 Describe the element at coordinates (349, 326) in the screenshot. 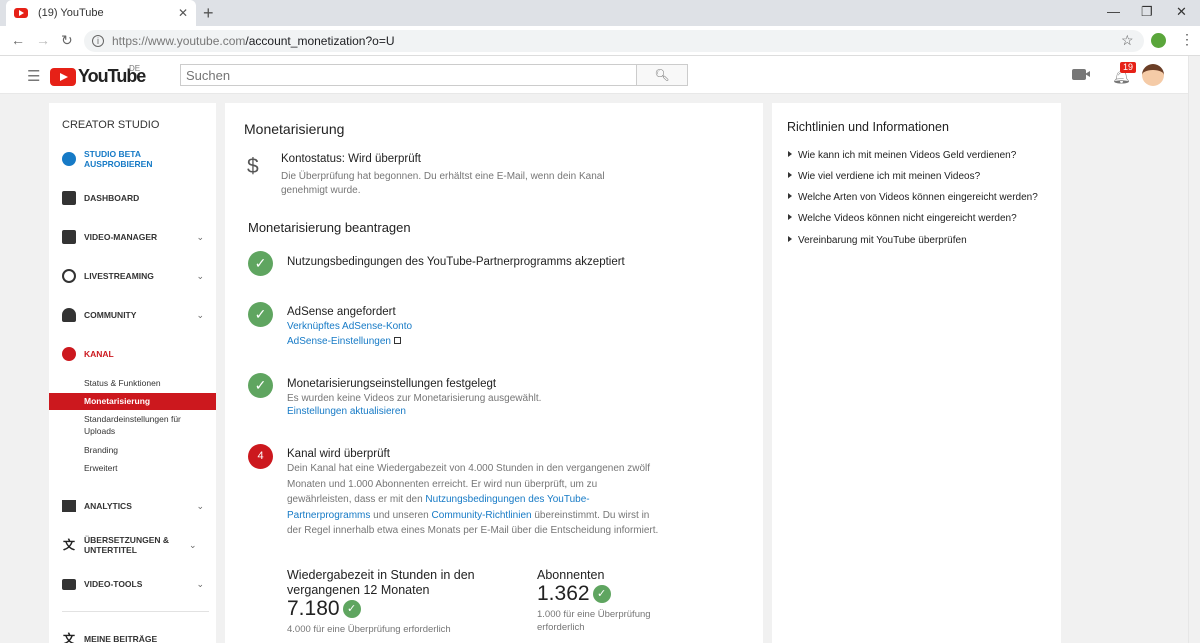

I see `linked-adsense-account-link: Verknüpftes AdSense-Konto` at that location.